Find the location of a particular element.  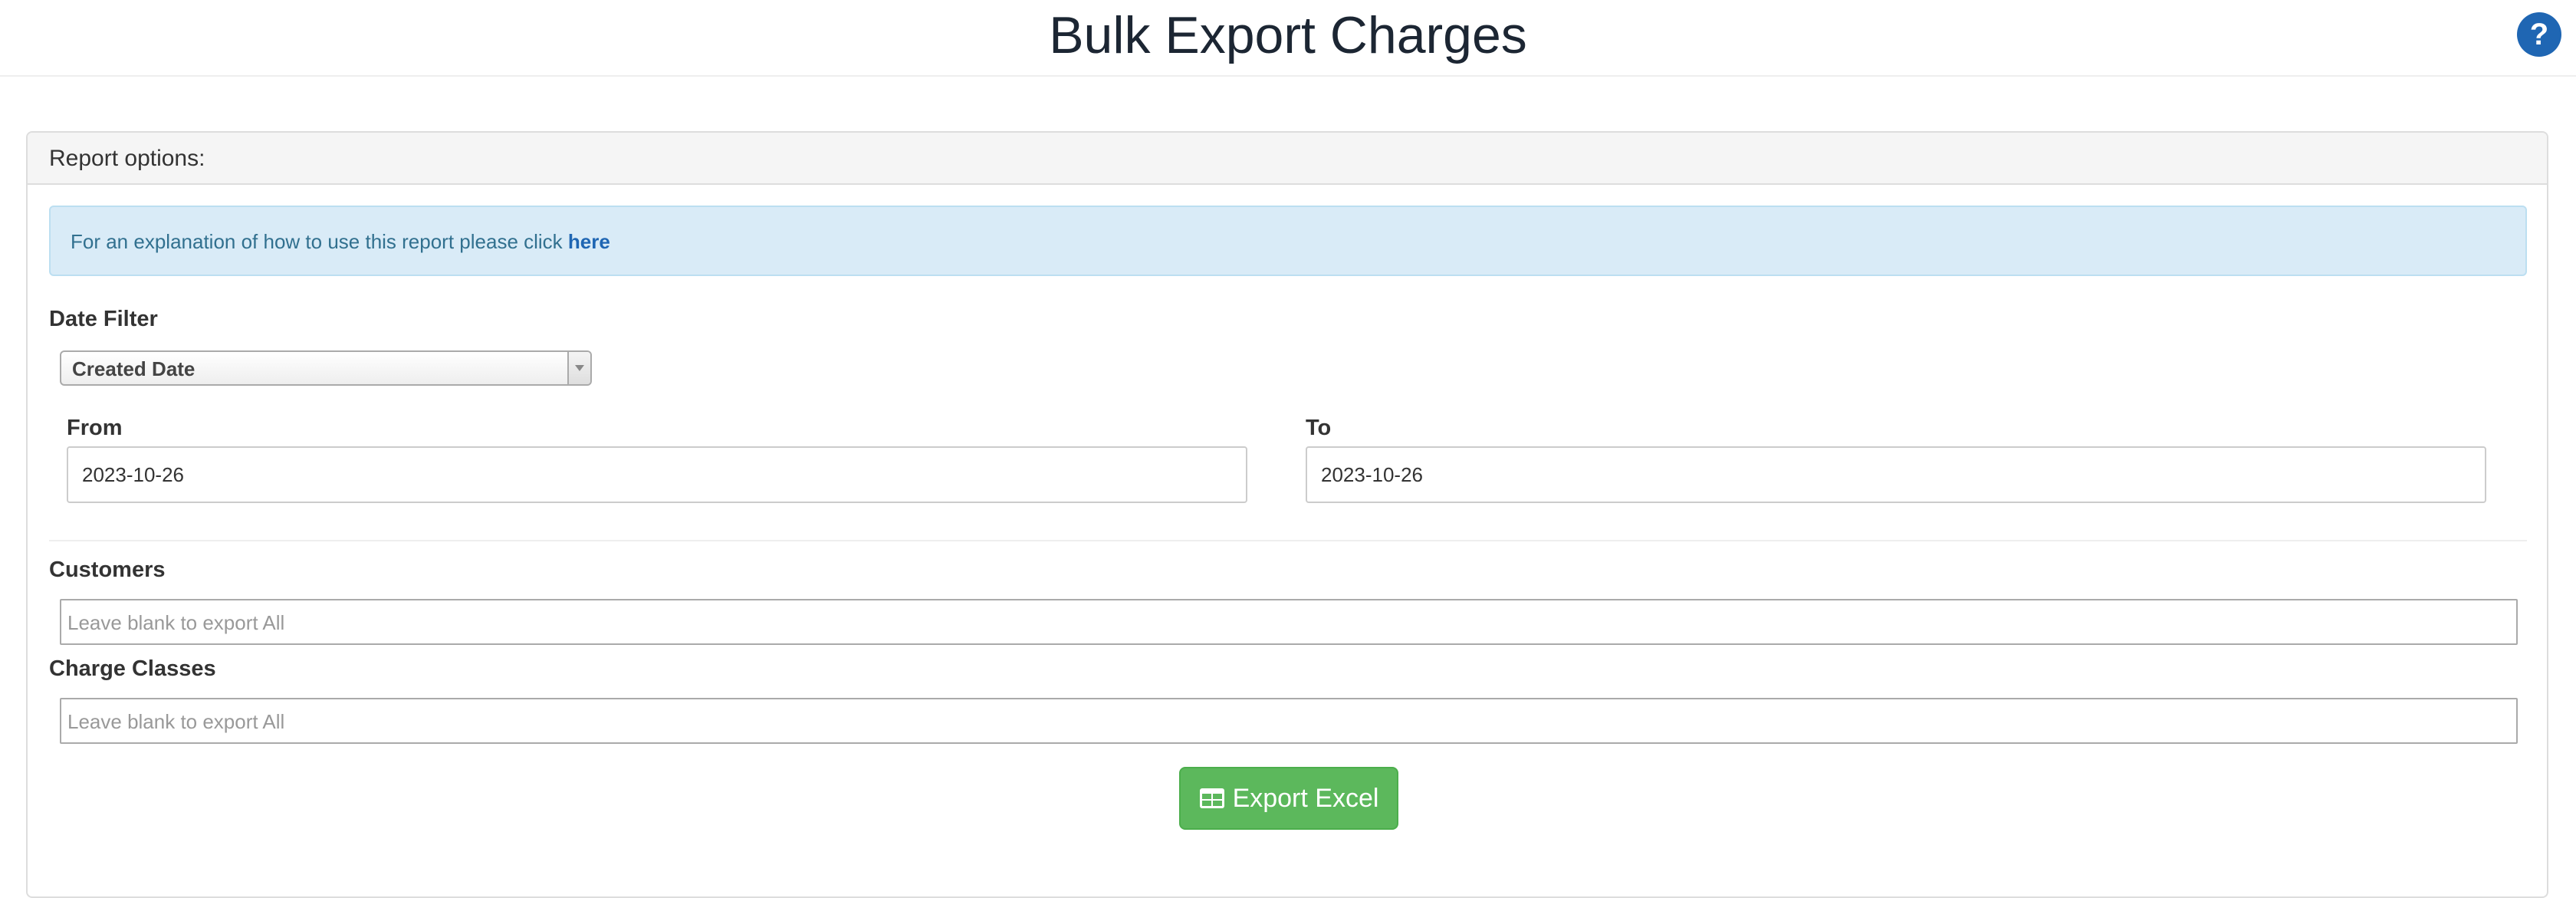

page-title: Bulk Export Charges is located at coordinates (1288, 35).